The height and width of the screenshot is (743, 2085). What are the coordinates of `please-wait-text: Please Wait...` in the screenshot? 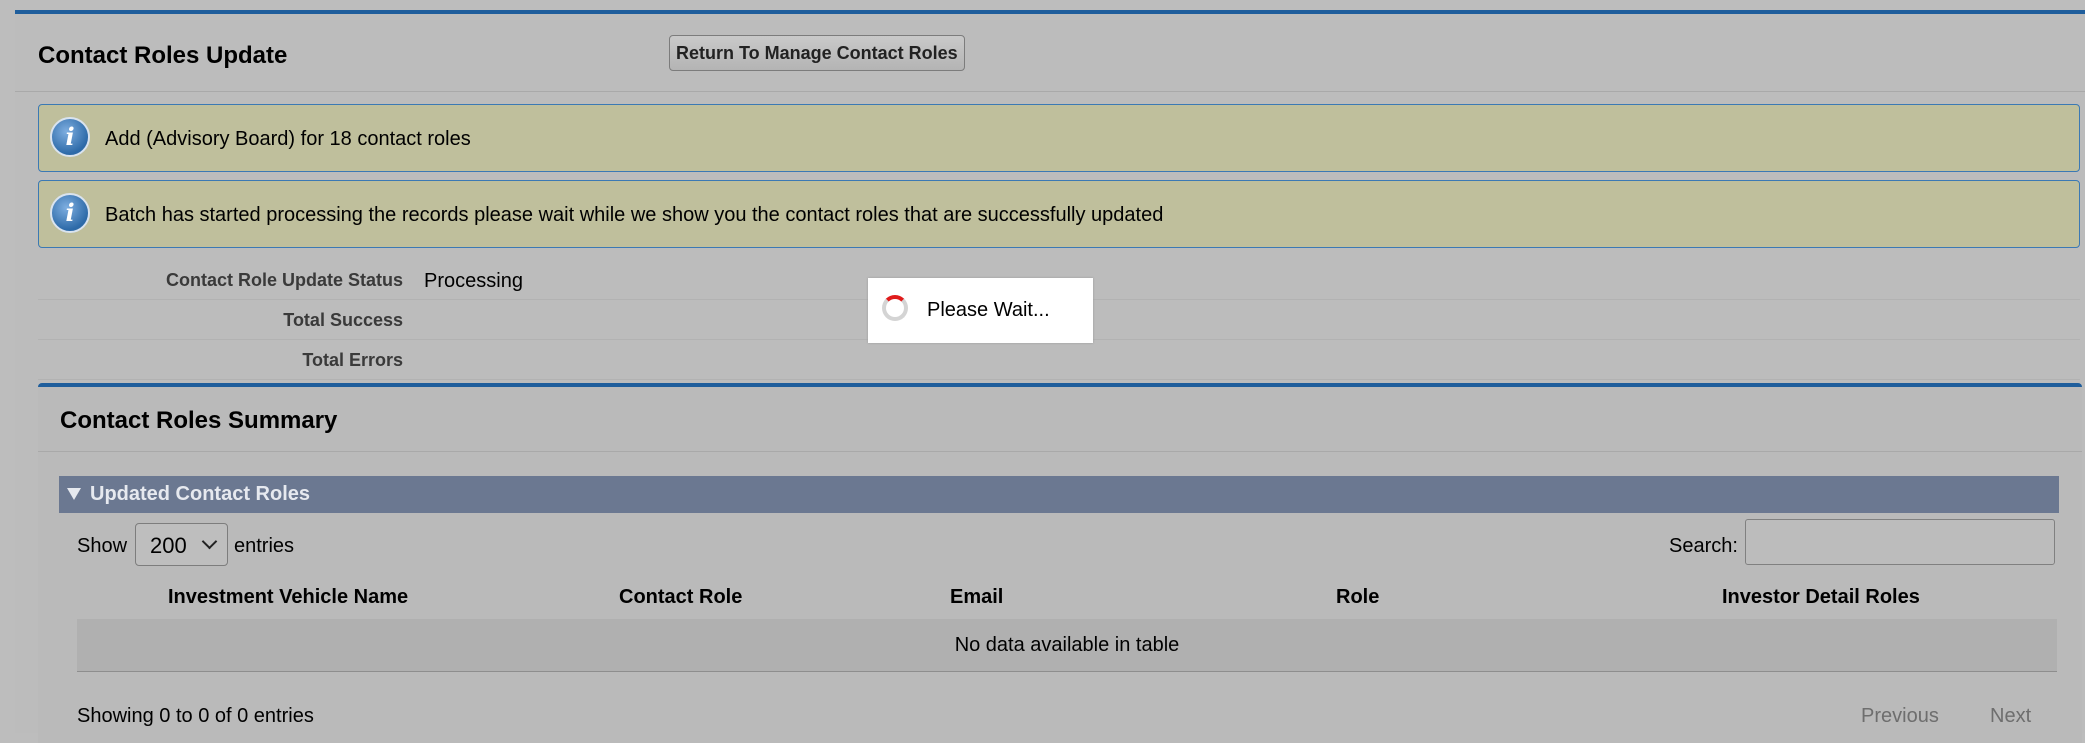 It's located at (988, 310).